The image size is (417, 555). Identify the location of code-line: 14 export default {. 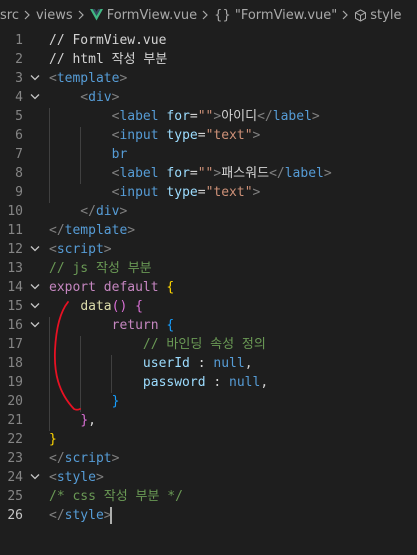
(208, 287).